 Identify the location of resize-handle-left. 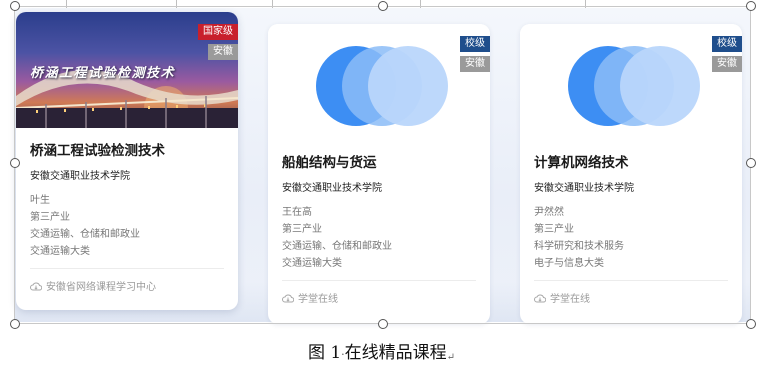
(15, 163).